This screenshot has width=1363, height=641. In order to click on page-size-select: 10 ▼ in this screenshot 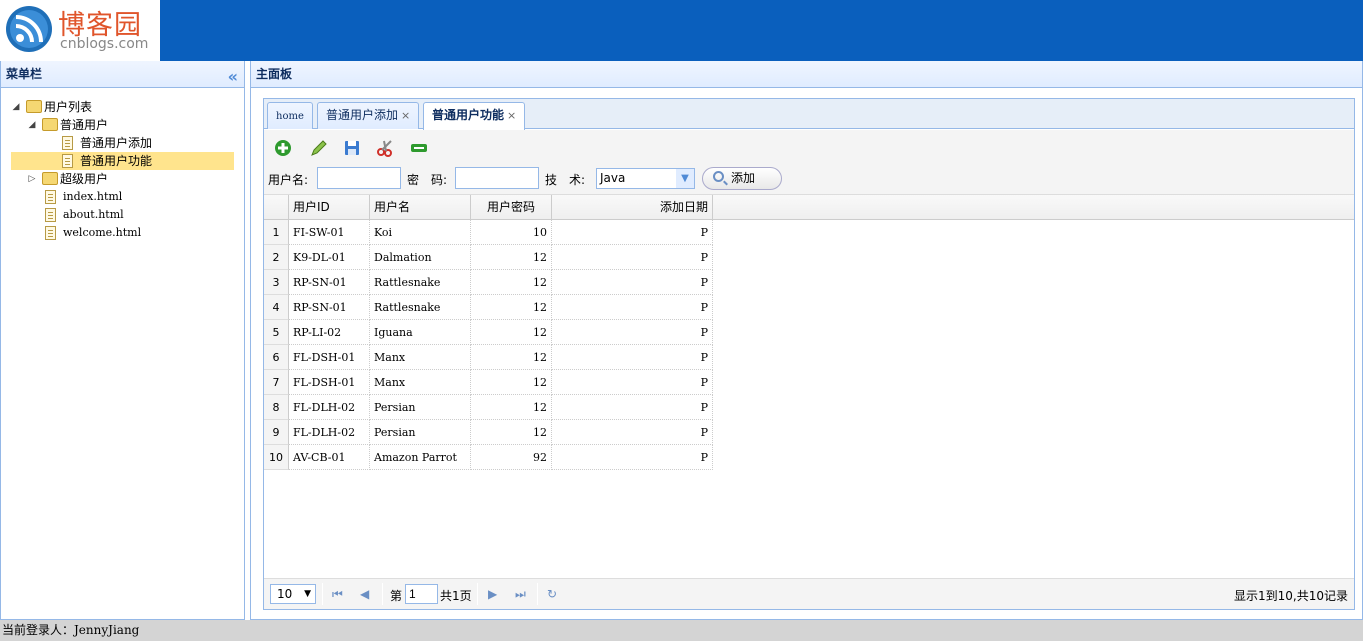, I will do `click(293, 594)`.